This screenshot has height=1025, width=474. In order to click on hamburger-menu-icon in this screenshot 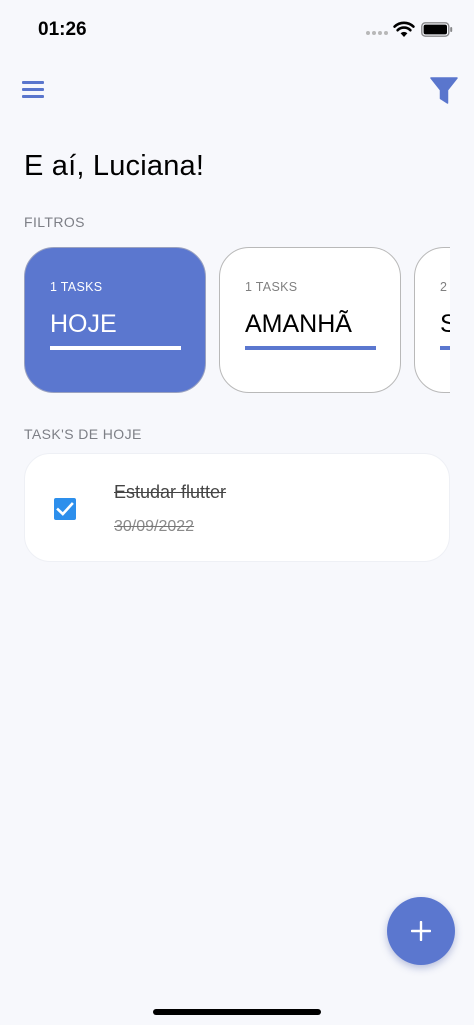, I will do `click(34, 91)`.